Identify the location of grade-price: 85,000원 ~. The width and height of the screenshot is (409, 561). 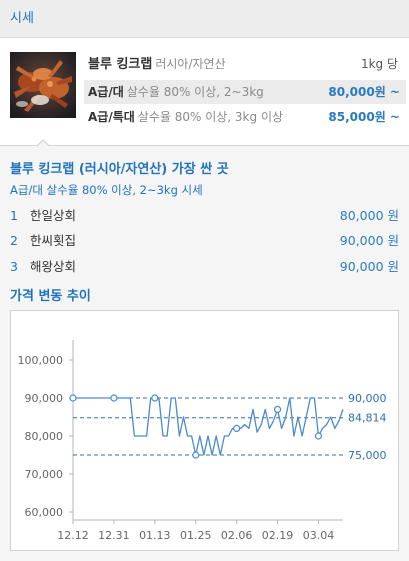
(364, 117).